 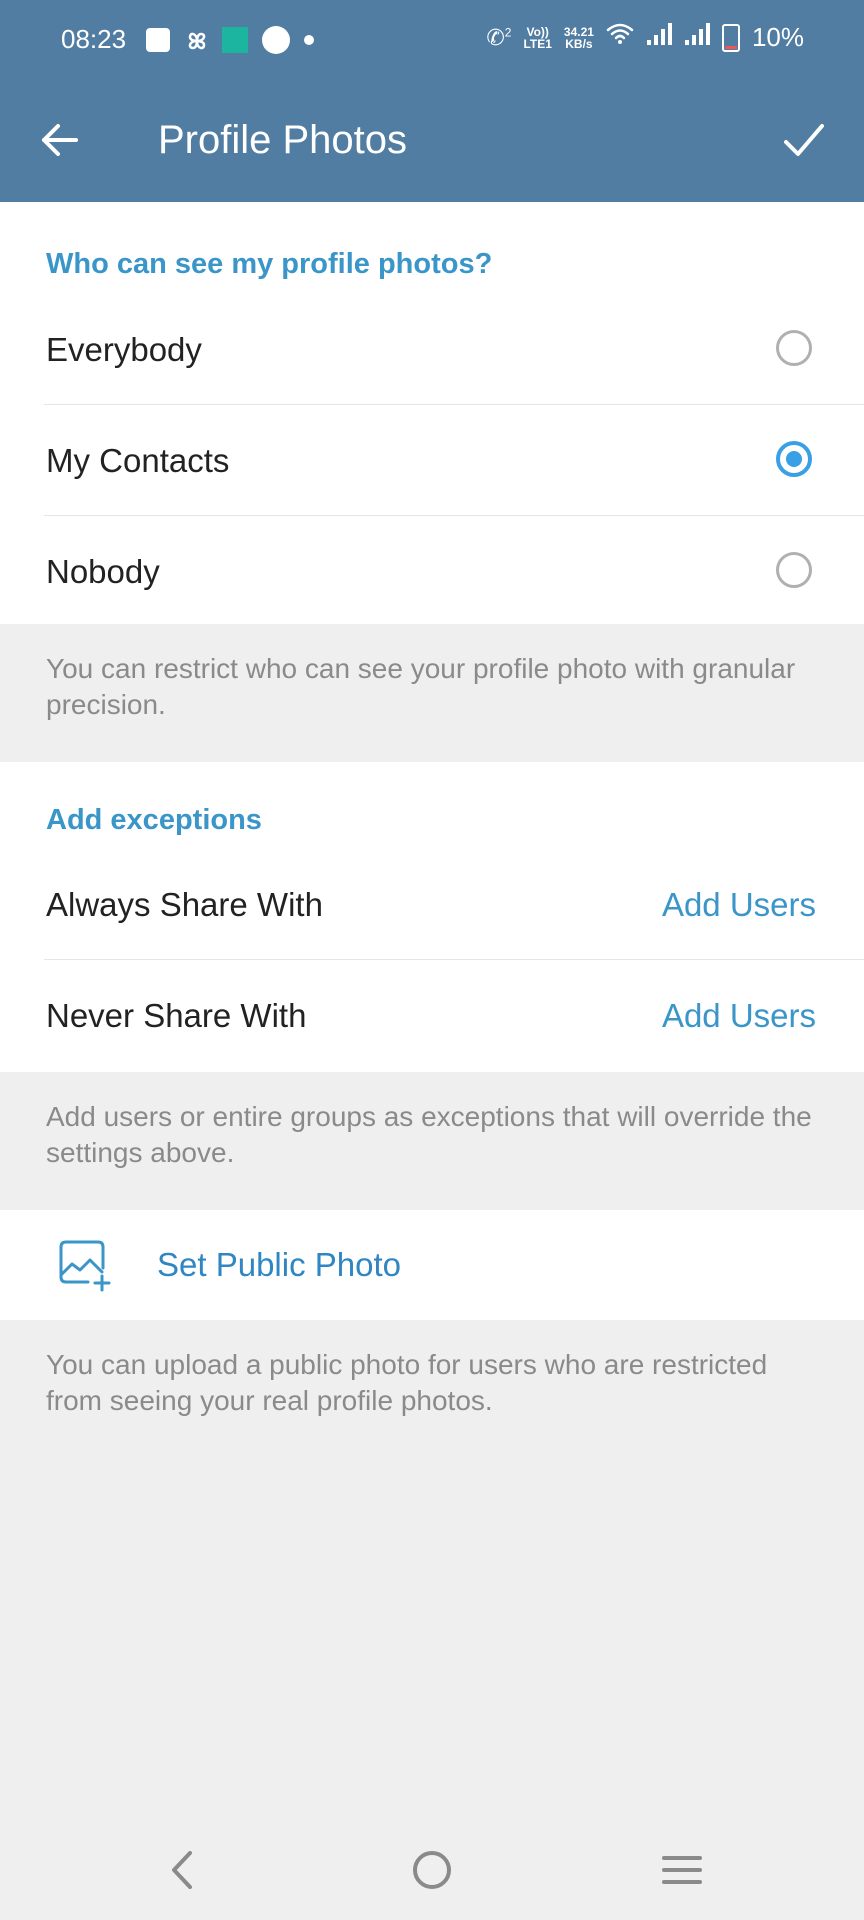 I want to click on nav-back-icon, so click(x=182, y=1870).